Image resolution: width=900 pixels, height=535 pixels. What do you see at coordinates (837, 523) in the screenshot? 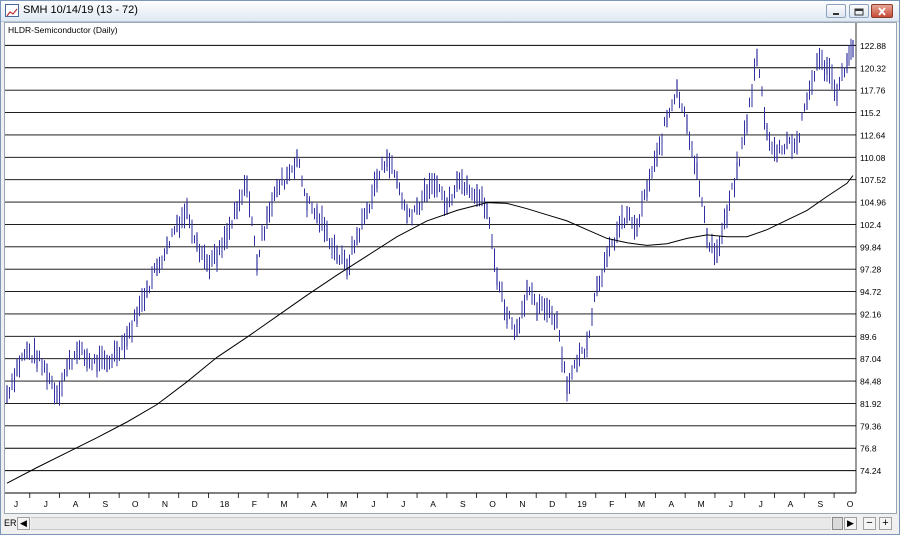
I see `horizontal-scrollbar-thumb` at bounding box center [837, 523].